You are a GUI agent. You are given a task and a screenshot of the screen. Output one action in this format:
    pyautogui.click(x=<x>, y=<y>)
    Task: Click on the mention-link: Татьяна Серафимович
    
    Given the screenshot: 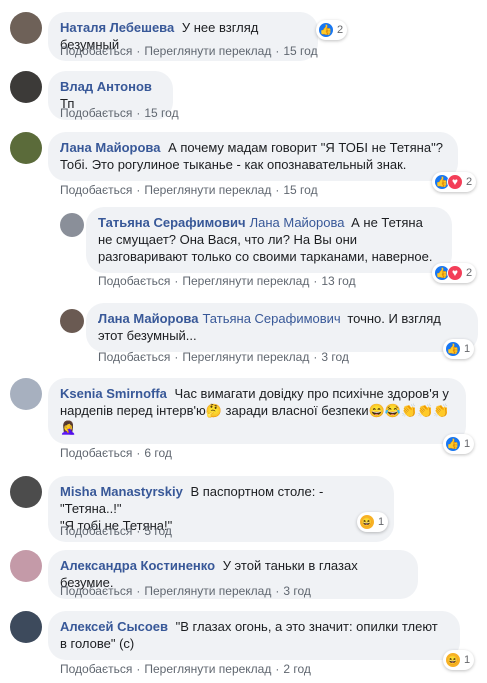 What is the action you would take?
    pyautogui.click(x=271, y=318)
    